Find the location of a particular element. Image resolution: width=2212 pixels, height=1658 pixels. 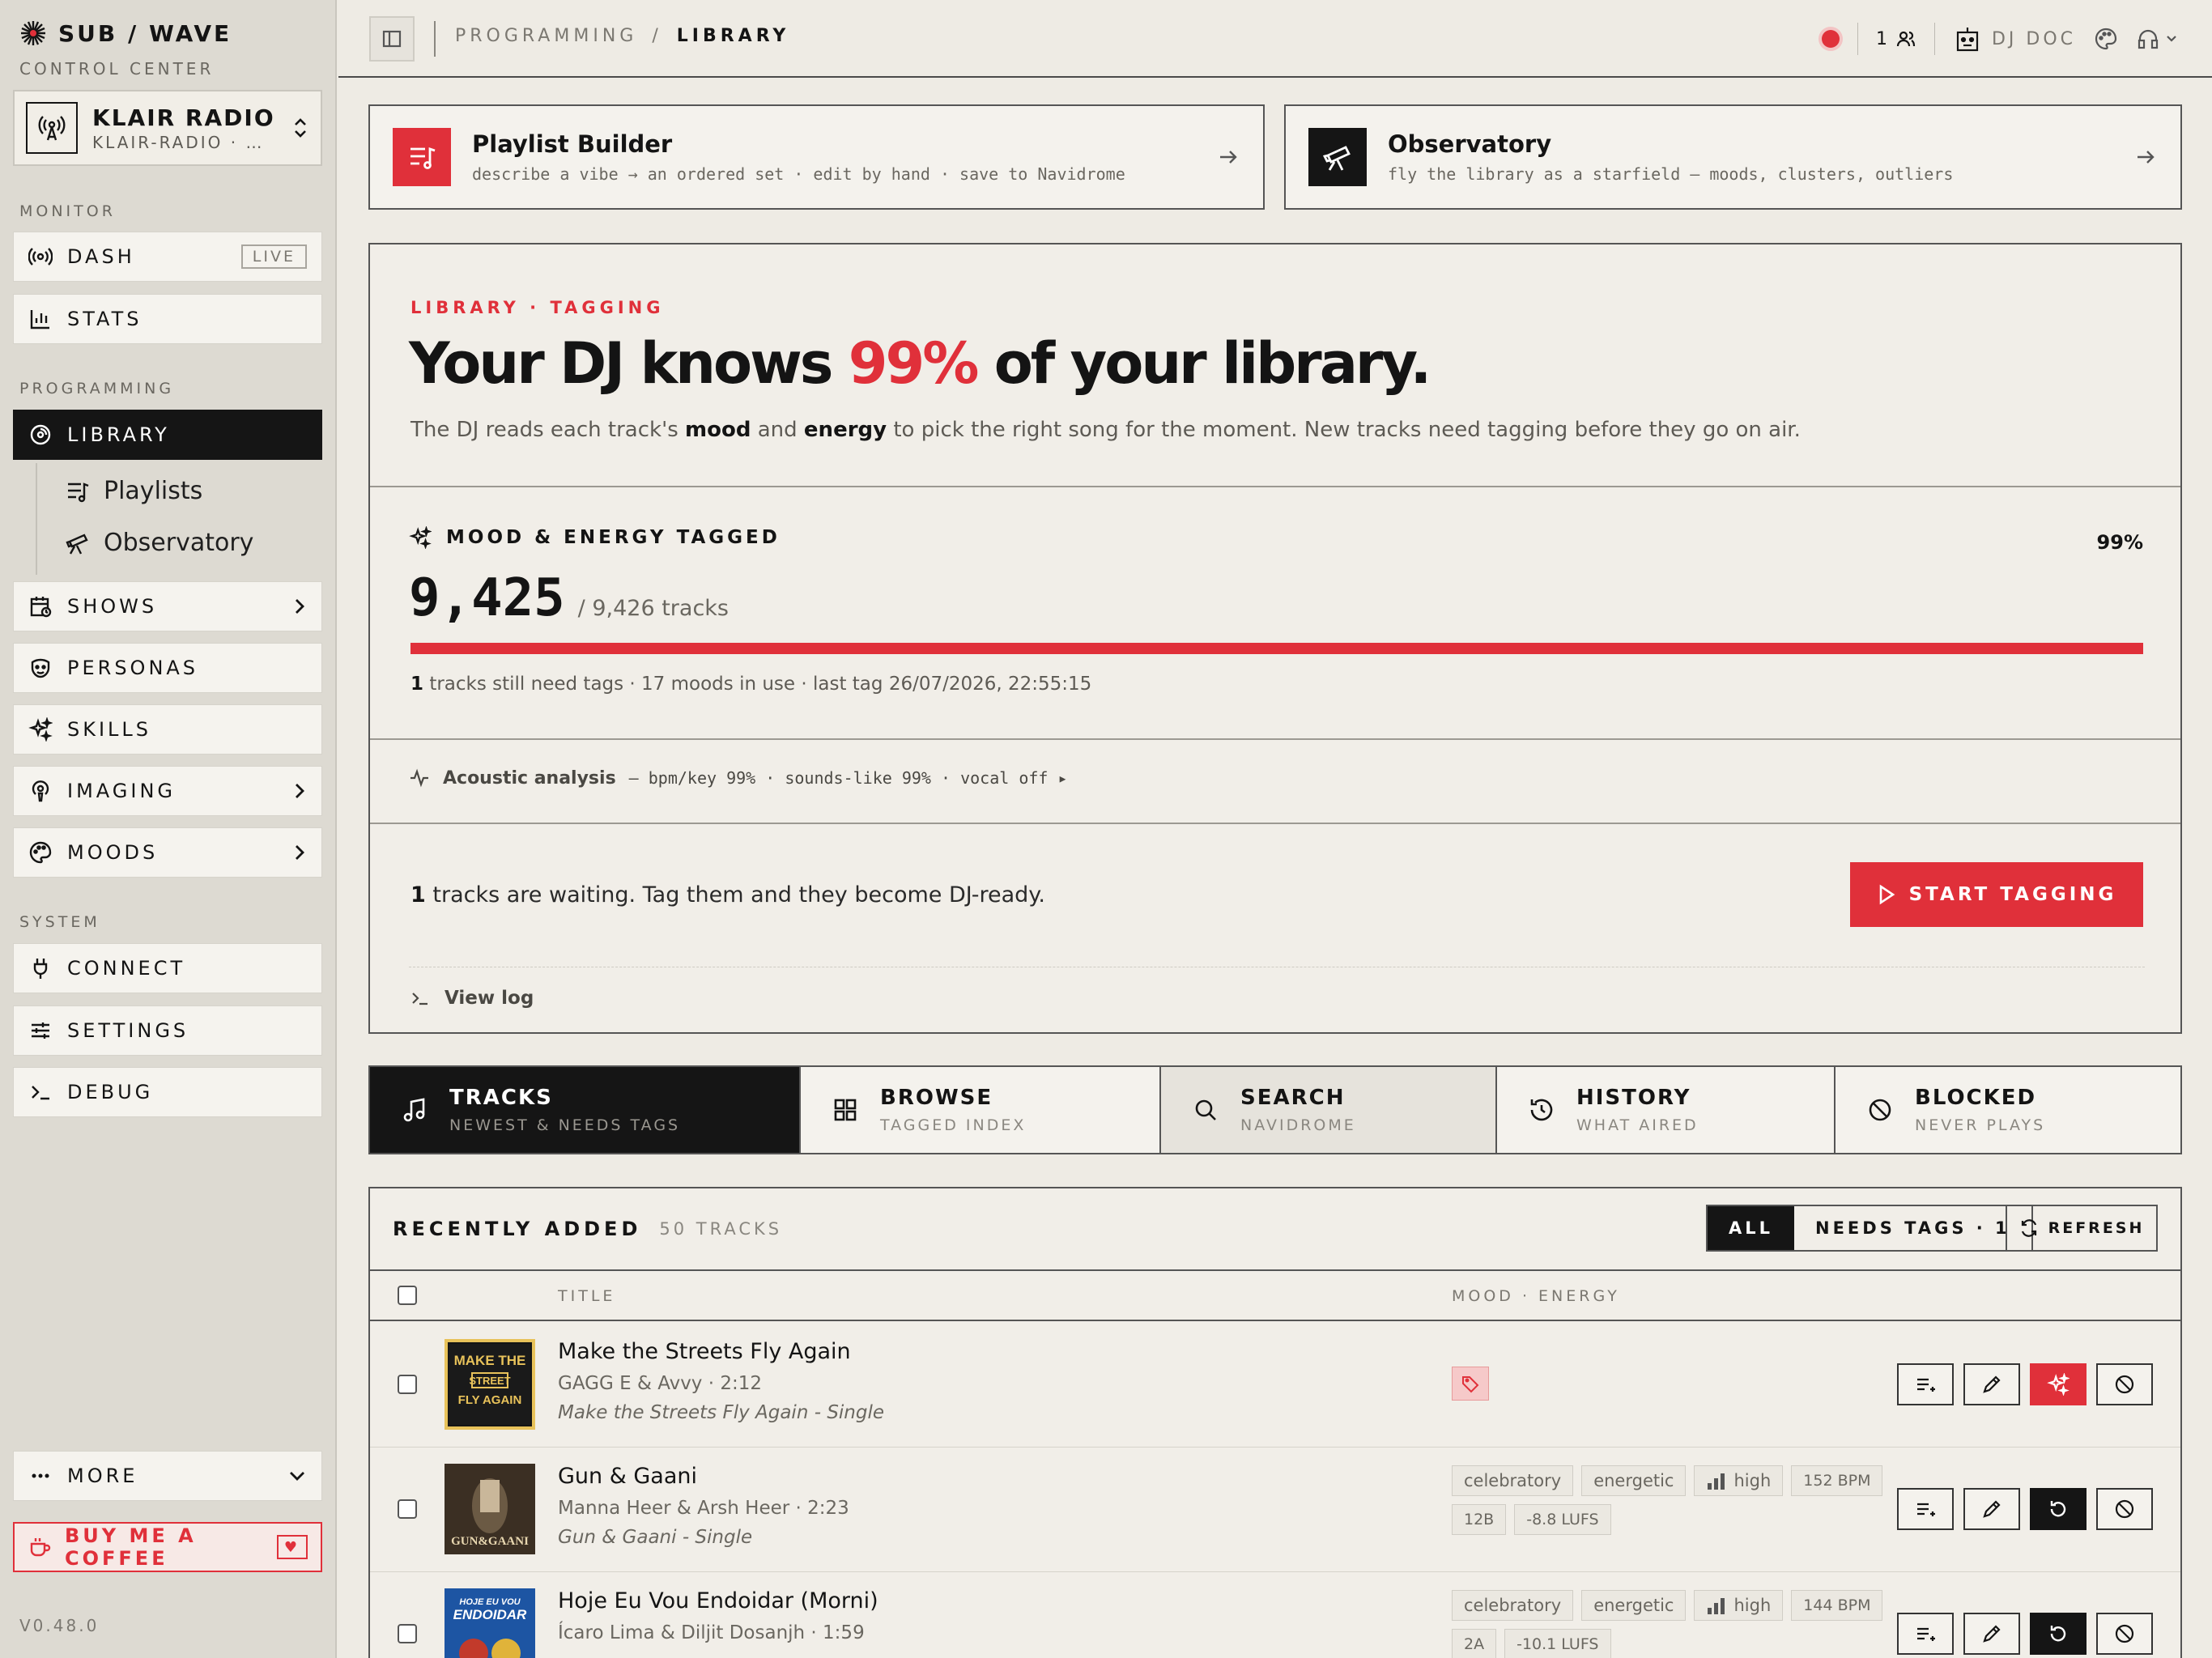

divider is located at coordinates (1858, 39).